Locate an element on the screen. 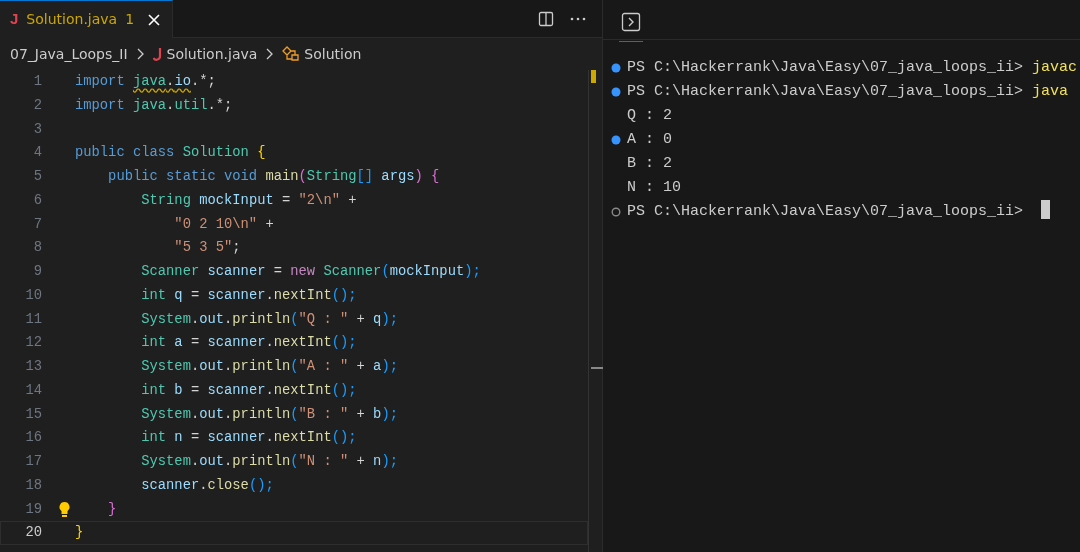 This screenshot has height=552, width=1080. line-number: 3 is located at coordinates (37, 129).